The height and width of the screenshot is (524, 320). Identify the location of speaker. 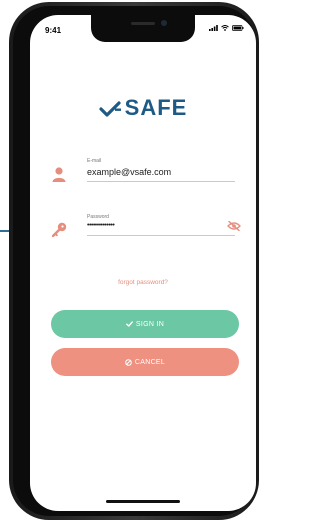
(143, 23).